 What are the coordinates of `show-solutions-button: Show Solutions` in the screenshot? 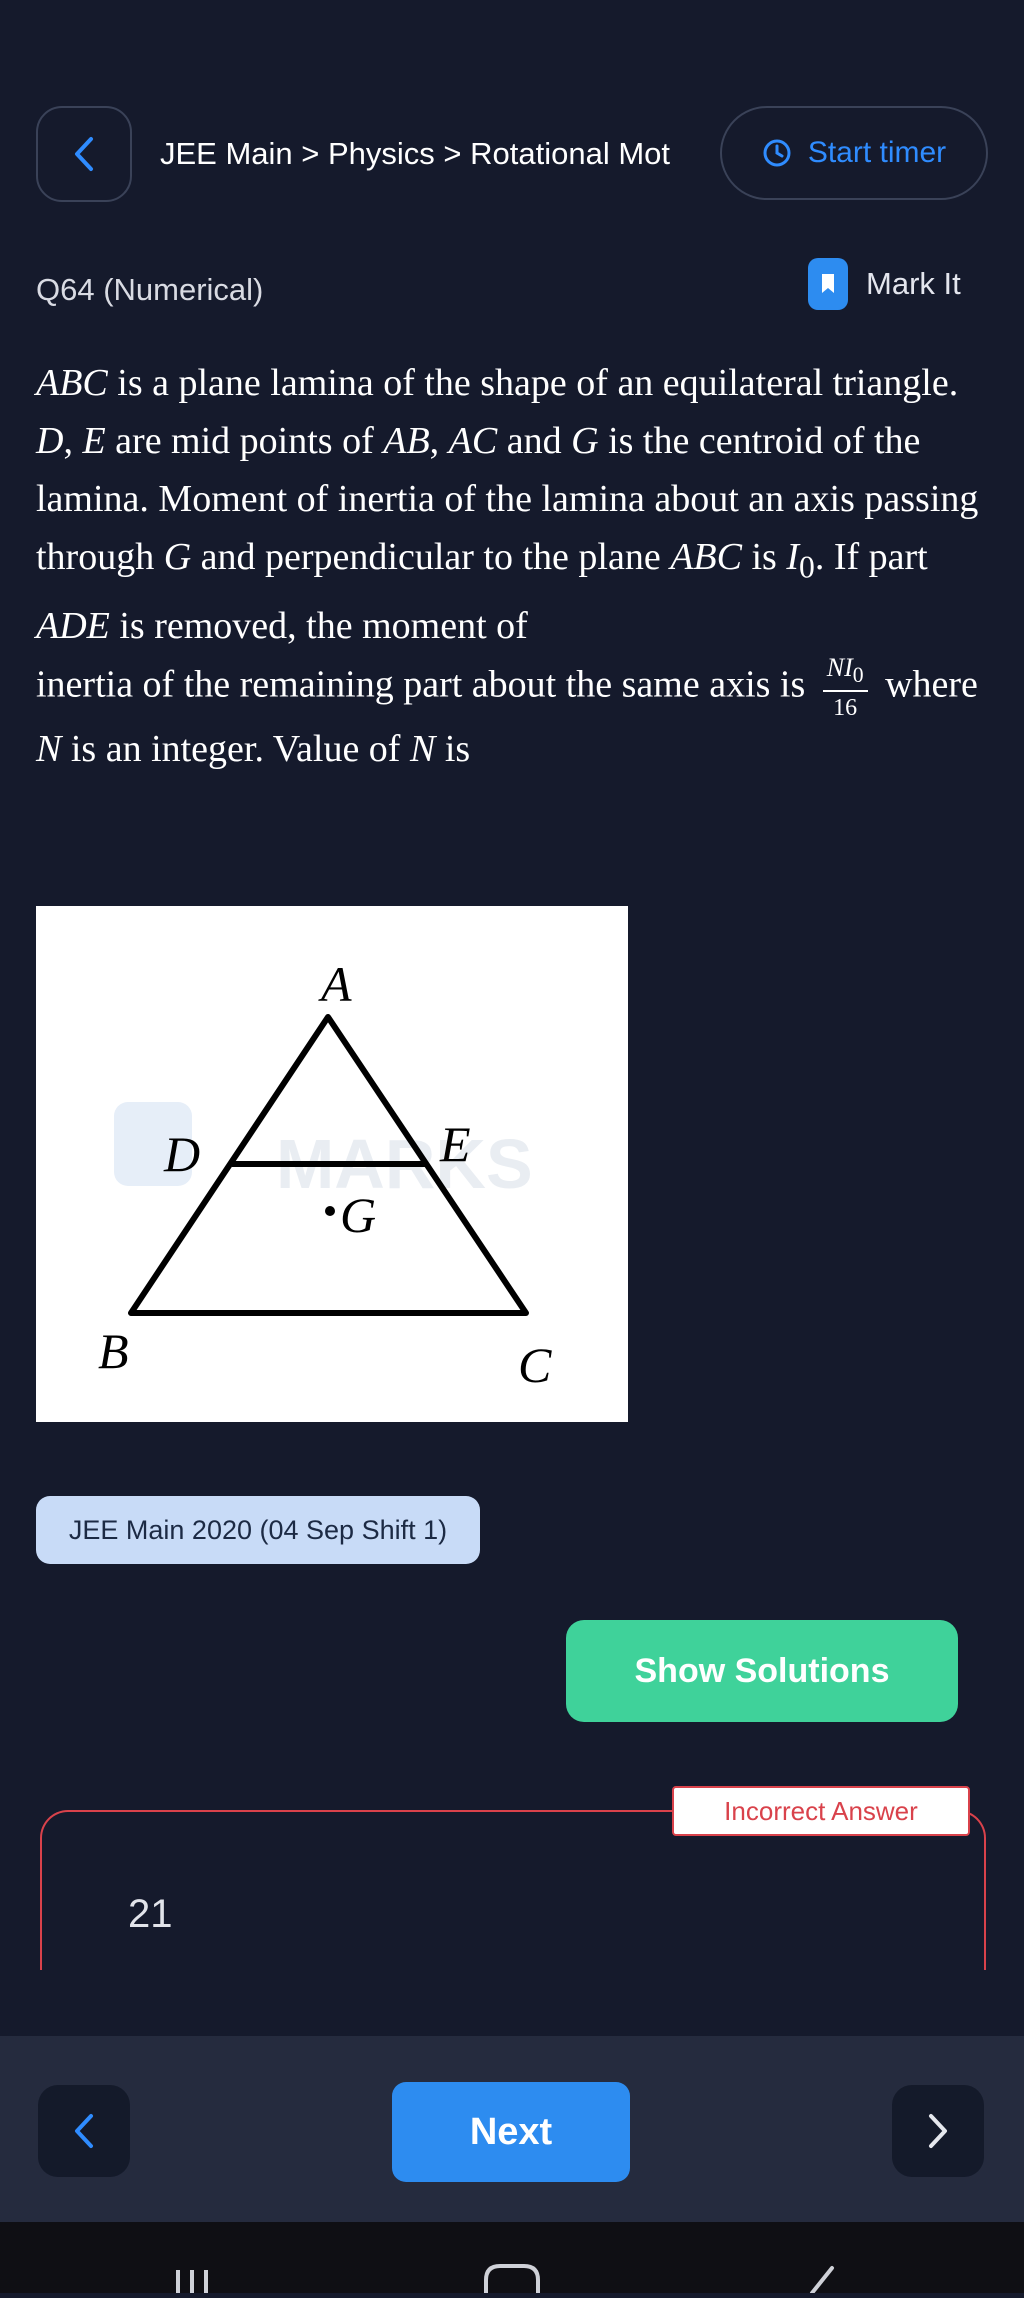 It's located at (762, 1671).